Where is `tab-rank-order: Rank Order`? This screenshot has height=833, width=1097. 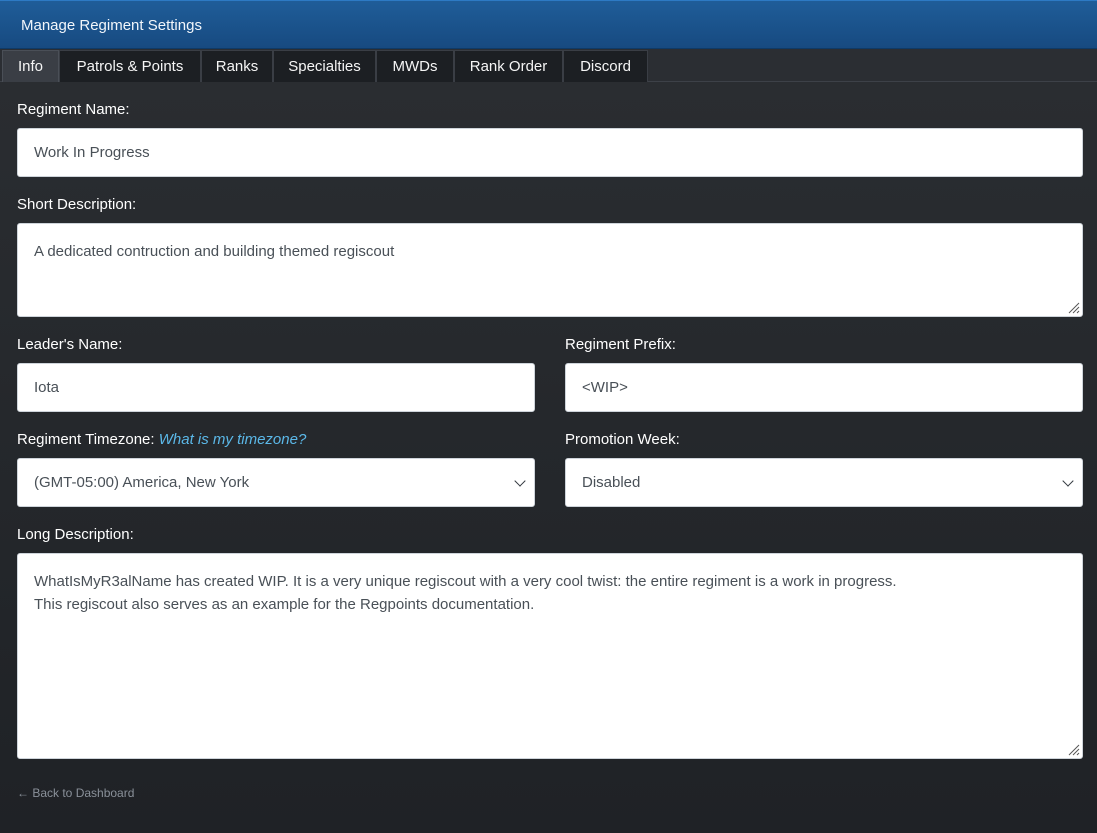 tab-rank-order: Rank Order is located at coordinates (508, 66).